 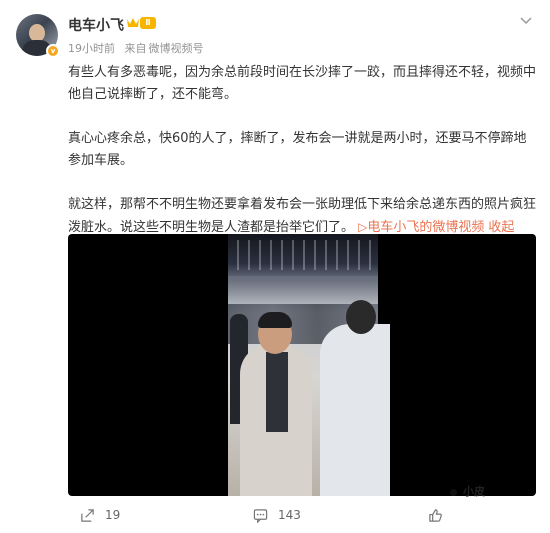 I want to click on video-man-hair, so click(x=275, y=320).